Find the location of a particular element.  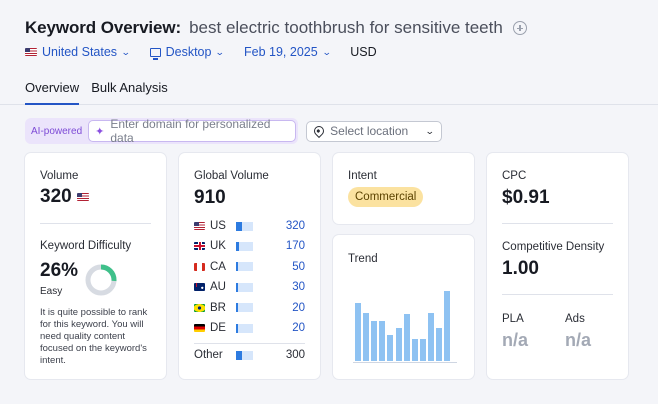

competitive-density-value: 1.00 is located at coordinates (520, 268).